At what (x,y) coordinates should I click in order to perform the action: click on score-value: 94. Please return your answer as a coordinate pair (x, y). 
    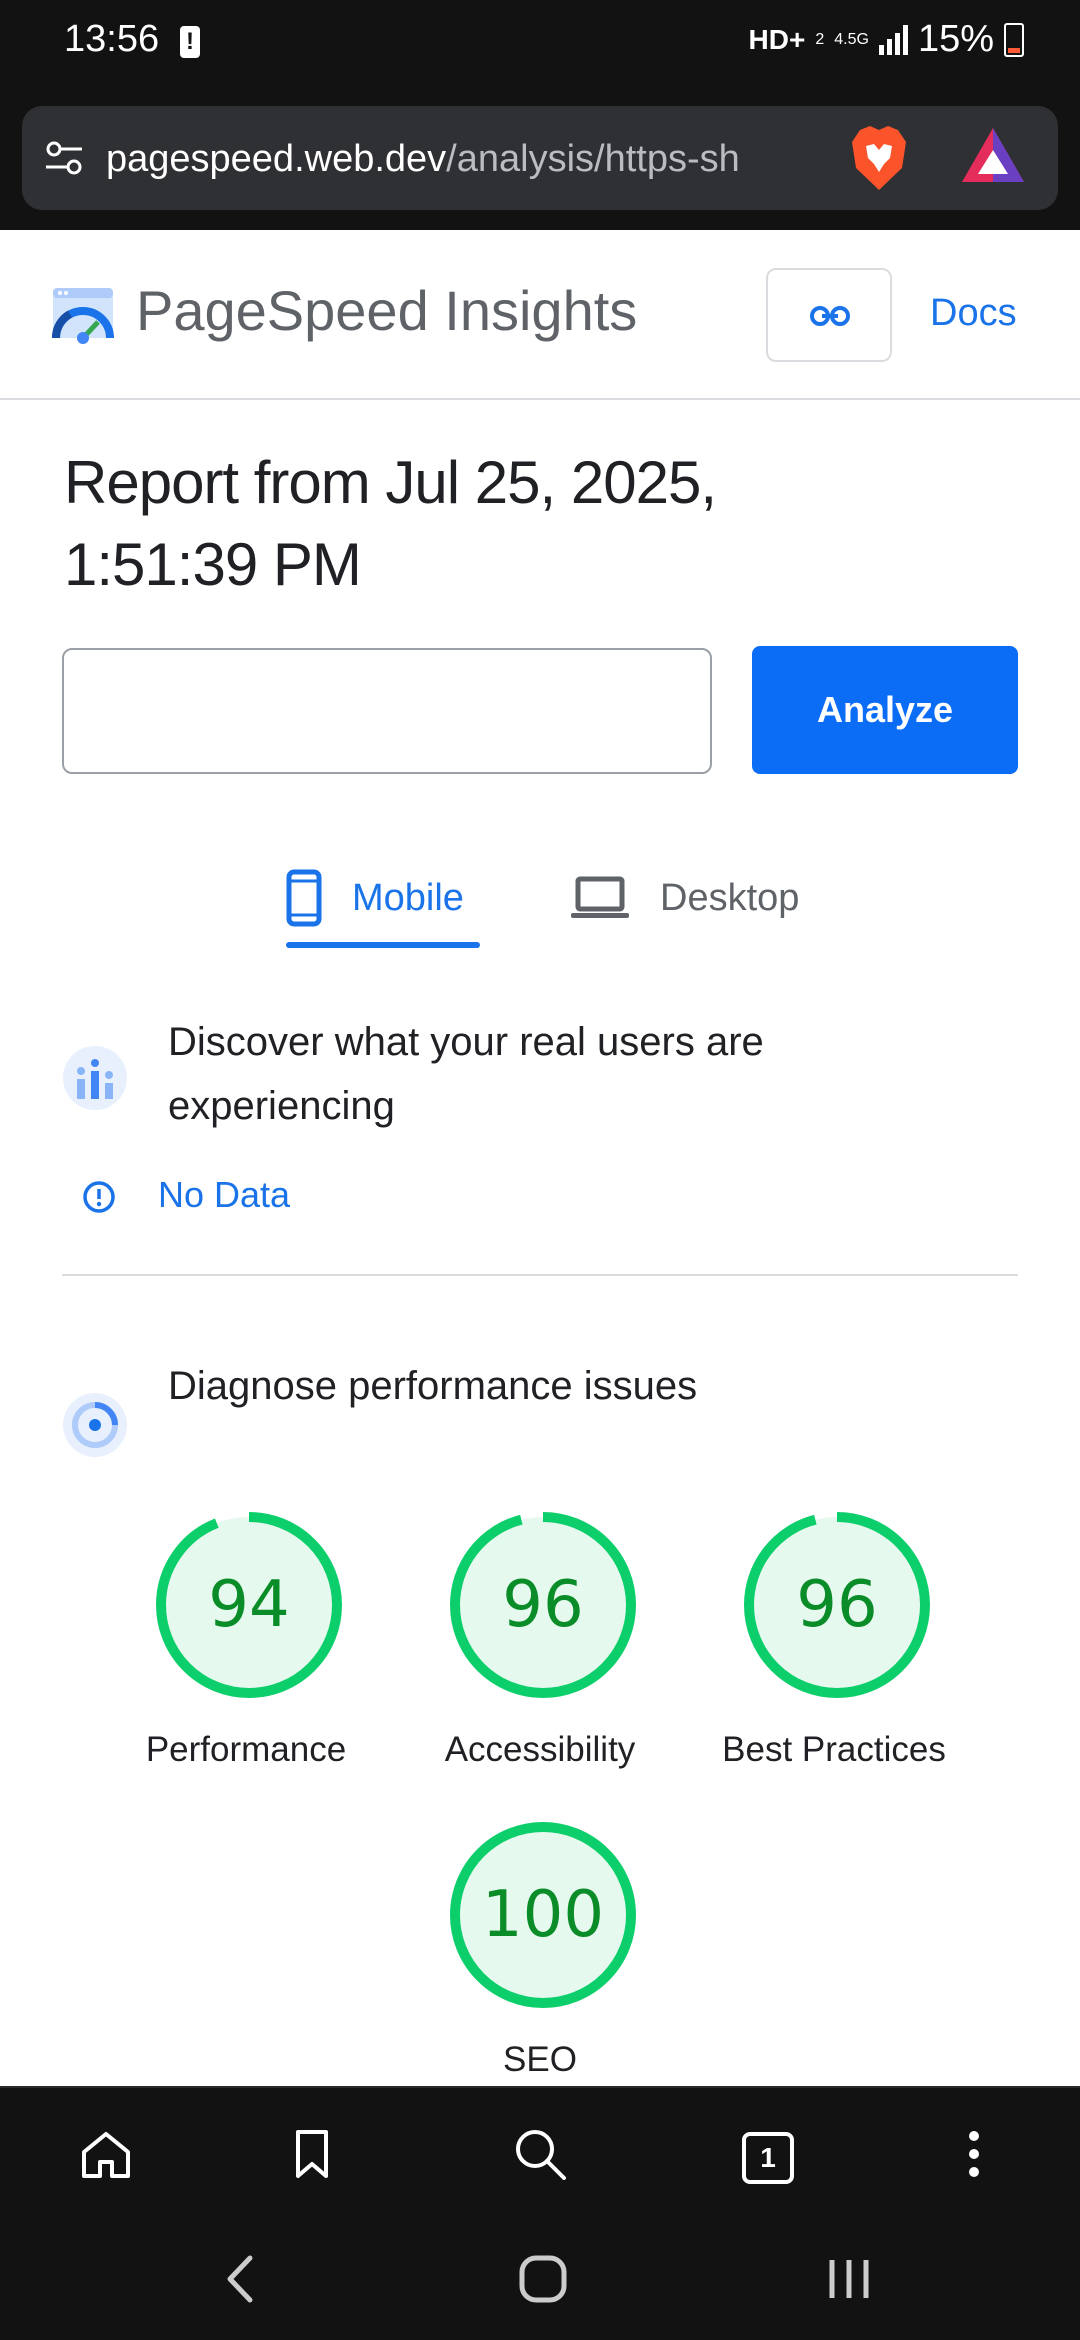
    Looking at the image, I should click on (249, 1605).